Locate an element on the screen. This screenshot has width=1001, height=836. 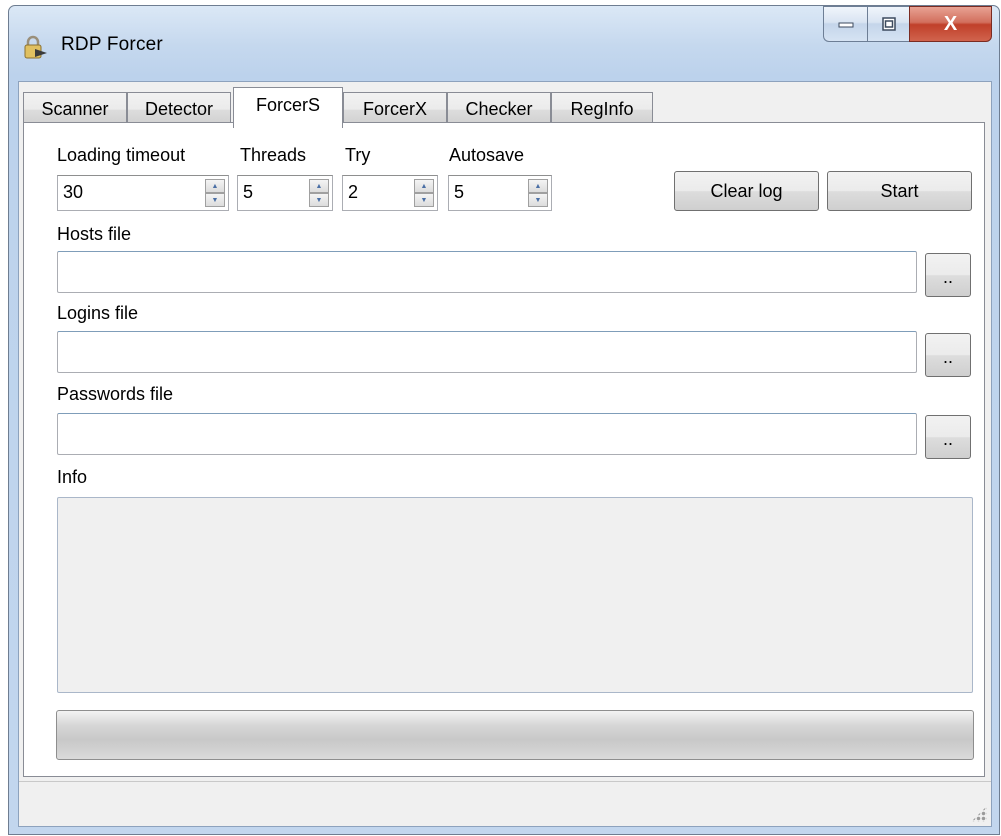
tab-reginfo: RegInfo is located at coordinates (602, 109).